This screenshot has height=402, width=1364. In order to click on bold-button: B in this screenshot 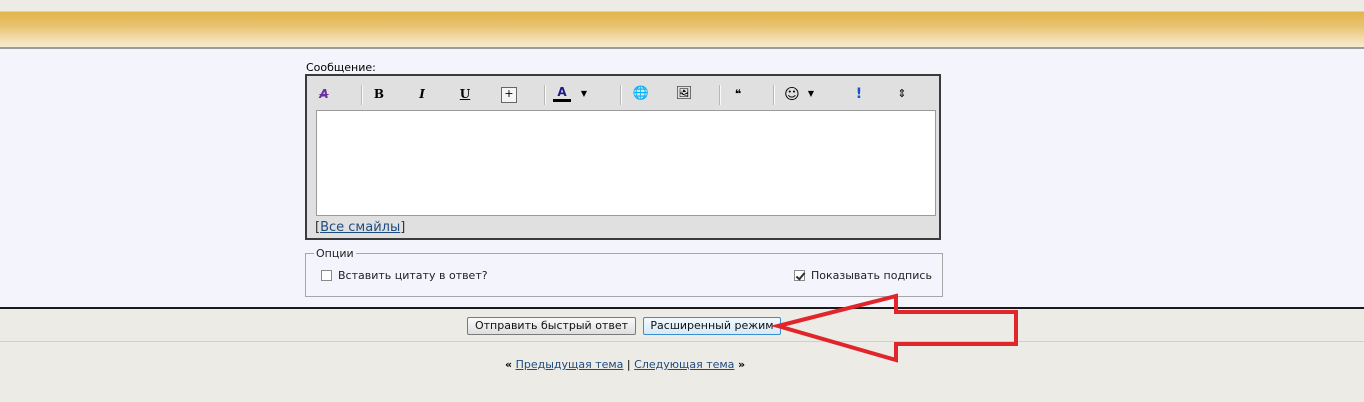, I will do `click(379, 94)`.